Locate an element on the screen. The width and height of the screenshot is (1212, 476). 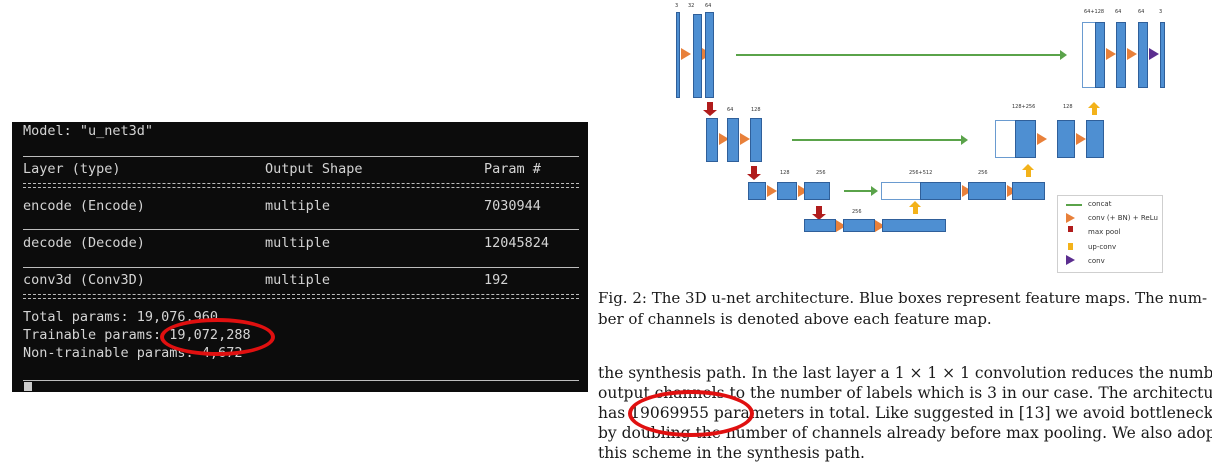
channel-label: 128+256 is located at coordinates (1024, 107).